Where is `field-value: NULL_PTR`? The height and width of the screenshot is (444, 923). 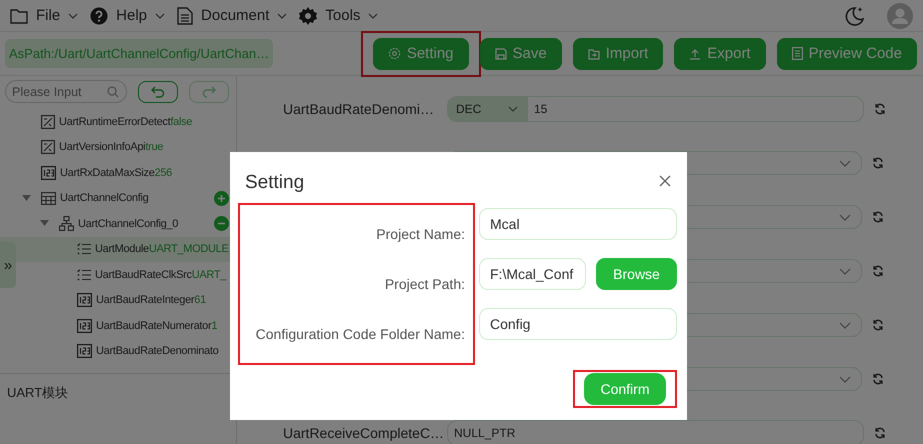
field-value: NULL_PTR is located at coordinates (484, 433).